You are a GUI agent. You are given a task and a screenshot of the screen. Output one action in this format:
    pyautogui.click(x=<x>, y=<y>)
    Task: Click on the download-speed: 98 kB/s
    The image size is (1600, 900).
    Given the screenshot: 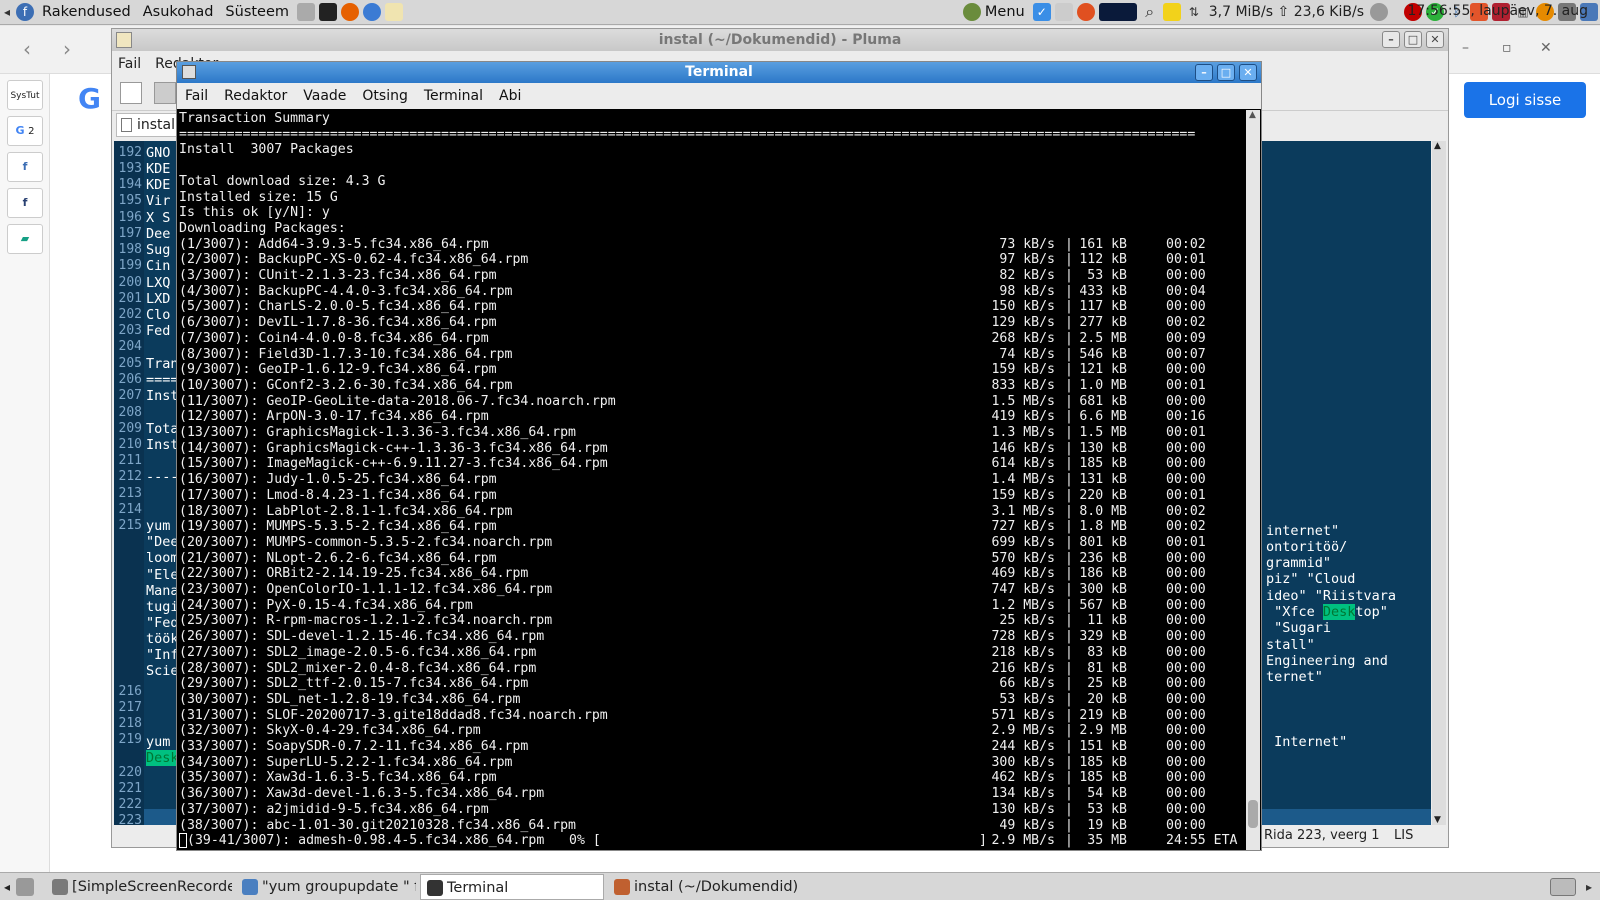 What is the action you would take?
    pyautogui.click(x=1027, y=291)
    